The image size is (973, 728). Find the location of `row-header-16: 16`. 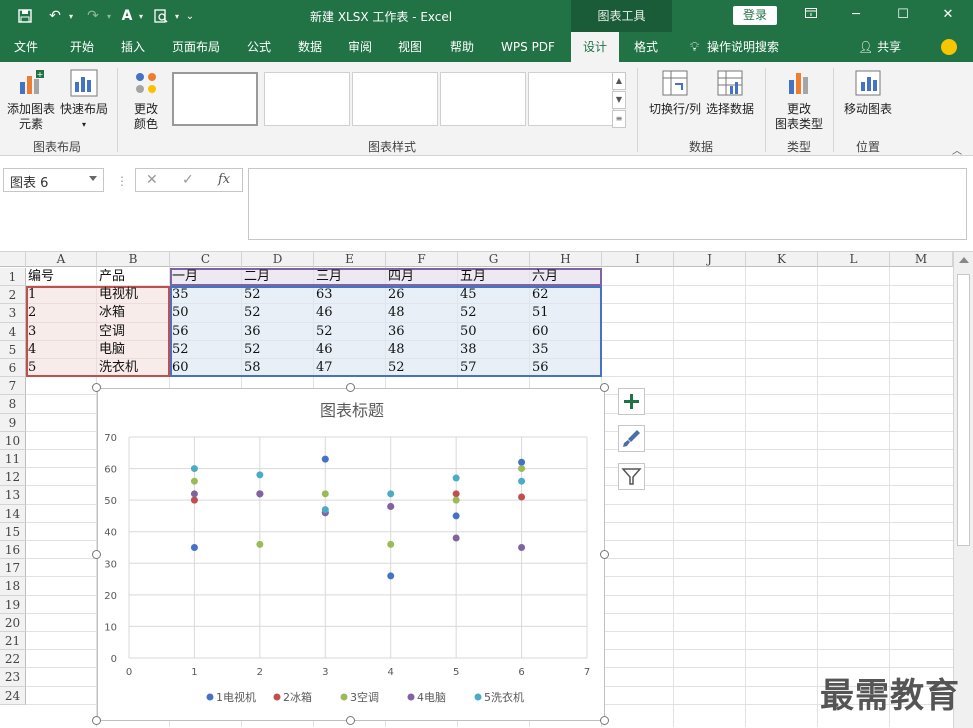

row-header-16: 16 is located at coordinates (13, 550).